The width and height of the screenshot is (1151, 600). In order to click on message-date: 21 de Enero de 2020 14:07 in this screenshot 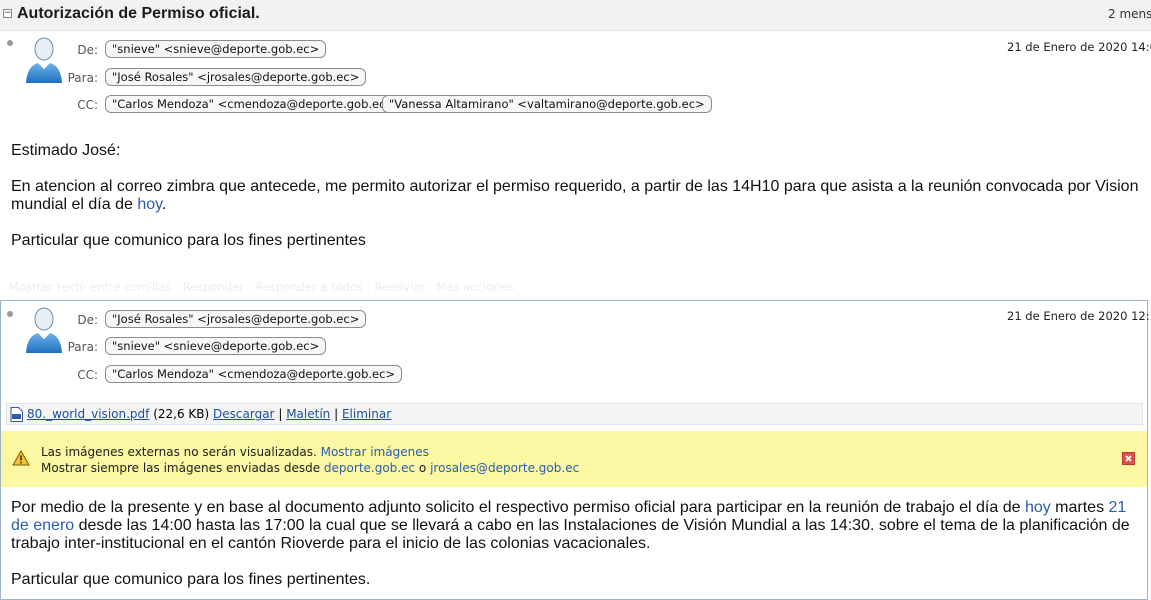, I will do `click(1079, 47)`.